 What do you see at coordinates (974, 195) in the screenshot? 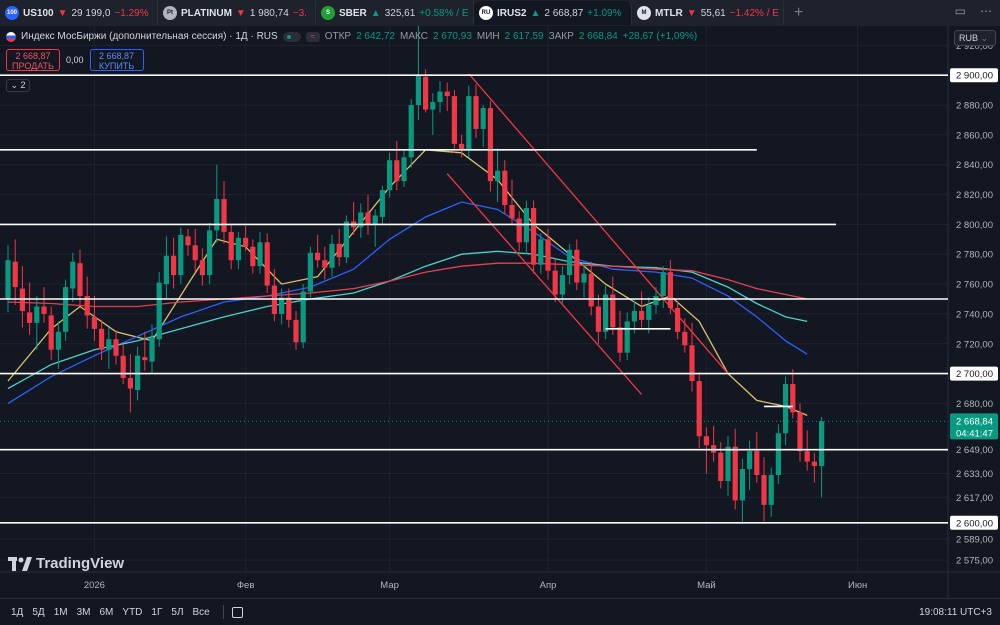
I see `y-tick-label: 2 820,00` at bounding box center [974, 195].